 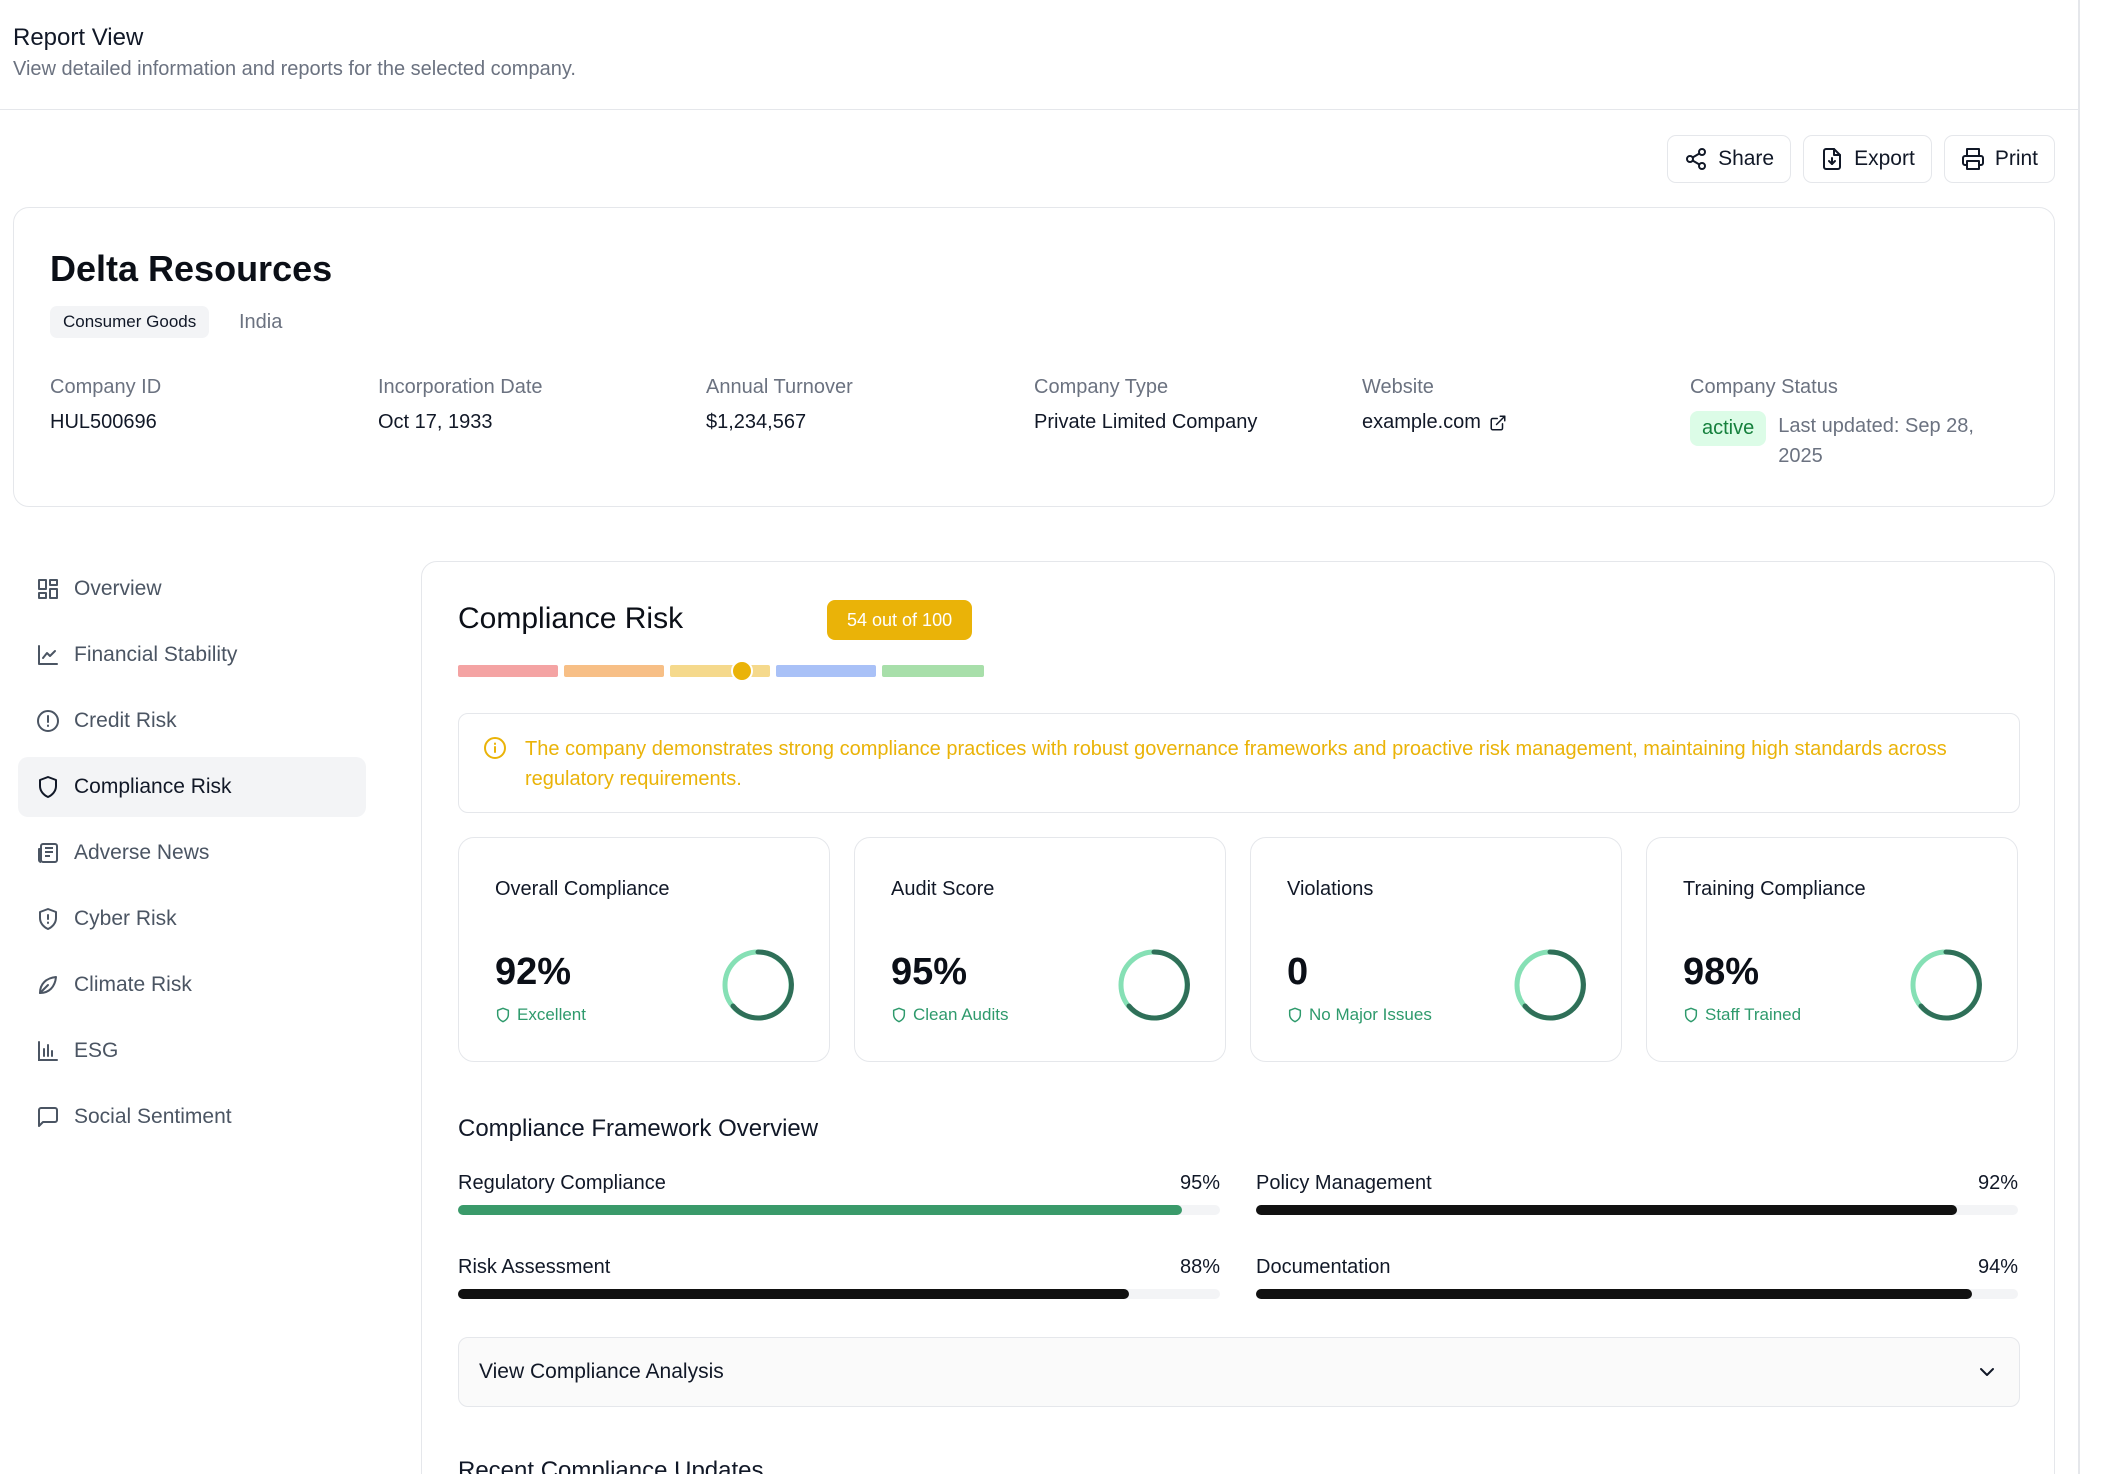 I want to click on sidebar-item-label: Cyber Risk, so click(x=125, y=918).